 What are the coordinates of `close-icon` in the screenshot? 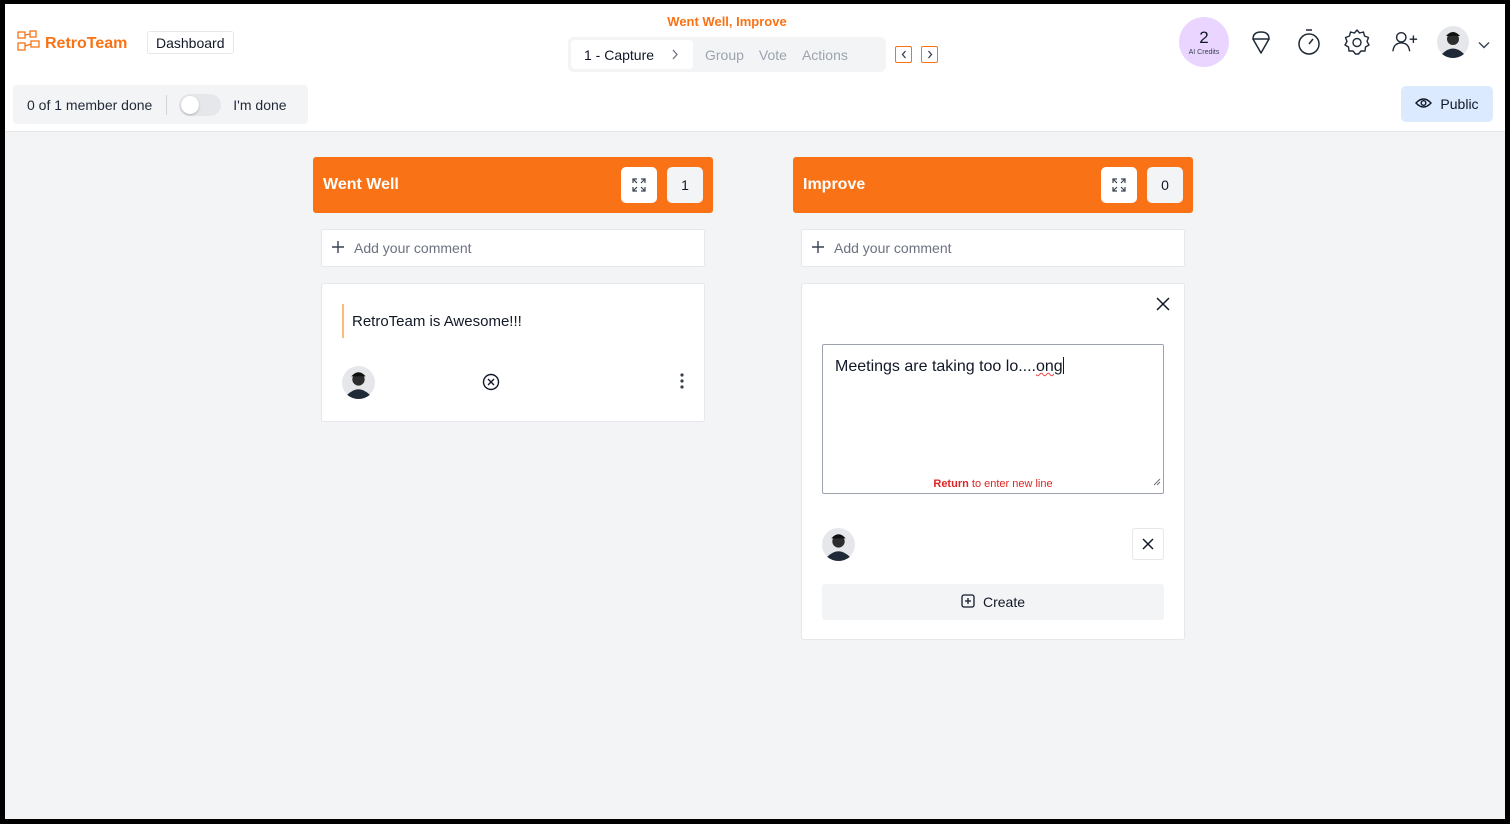 It's located at (1148, 544).